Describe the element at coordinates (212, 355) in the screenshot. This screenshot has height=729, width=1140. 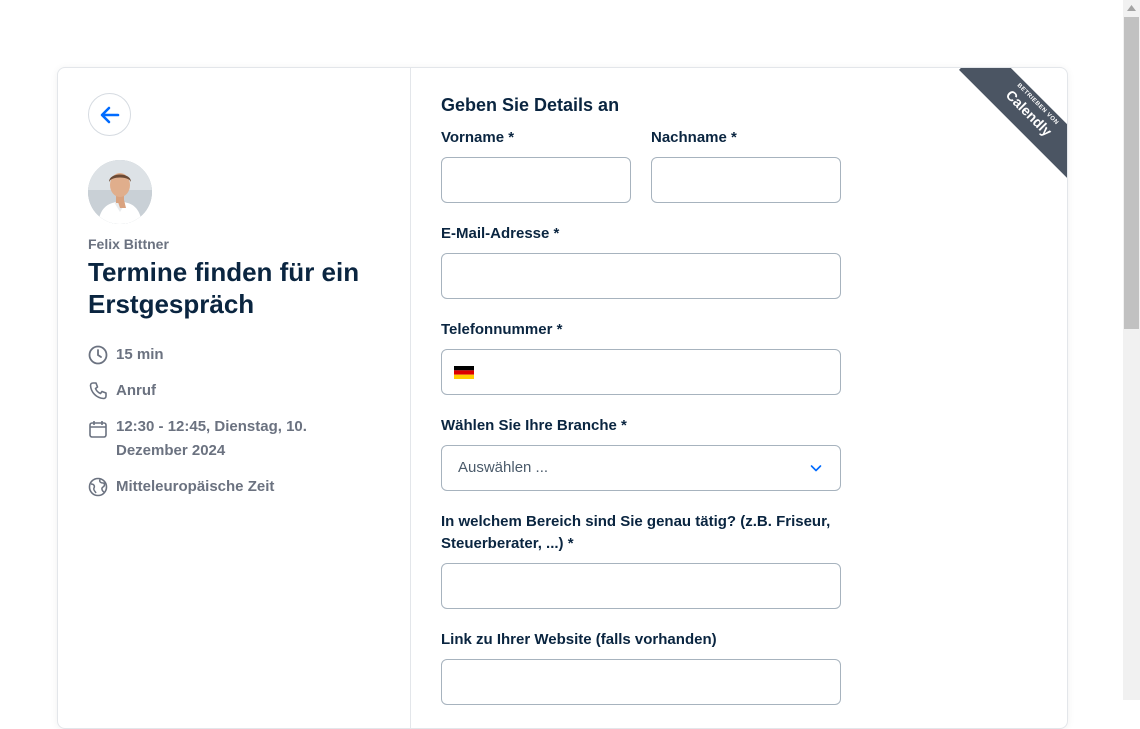
I see `duration-detail: 15 min` at that location.